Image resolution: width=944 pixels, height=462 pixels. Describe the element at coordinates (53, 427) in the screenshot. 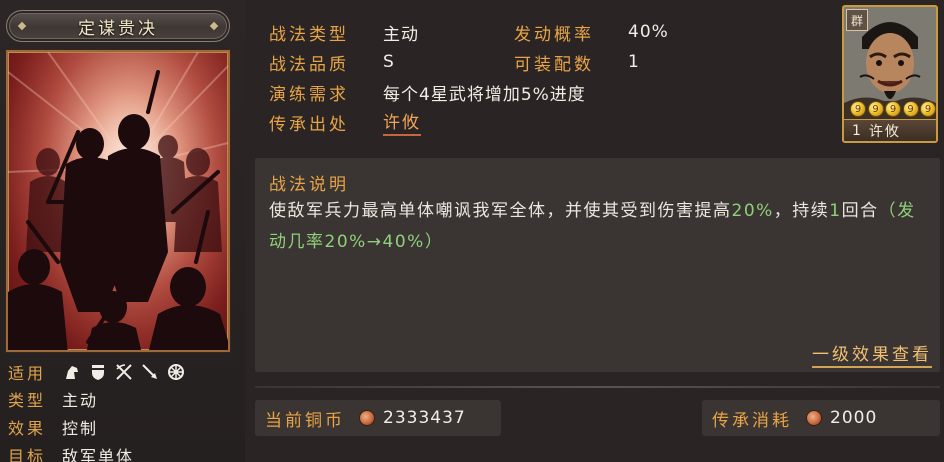

I see `effect-row: 效果 控制` at that location.